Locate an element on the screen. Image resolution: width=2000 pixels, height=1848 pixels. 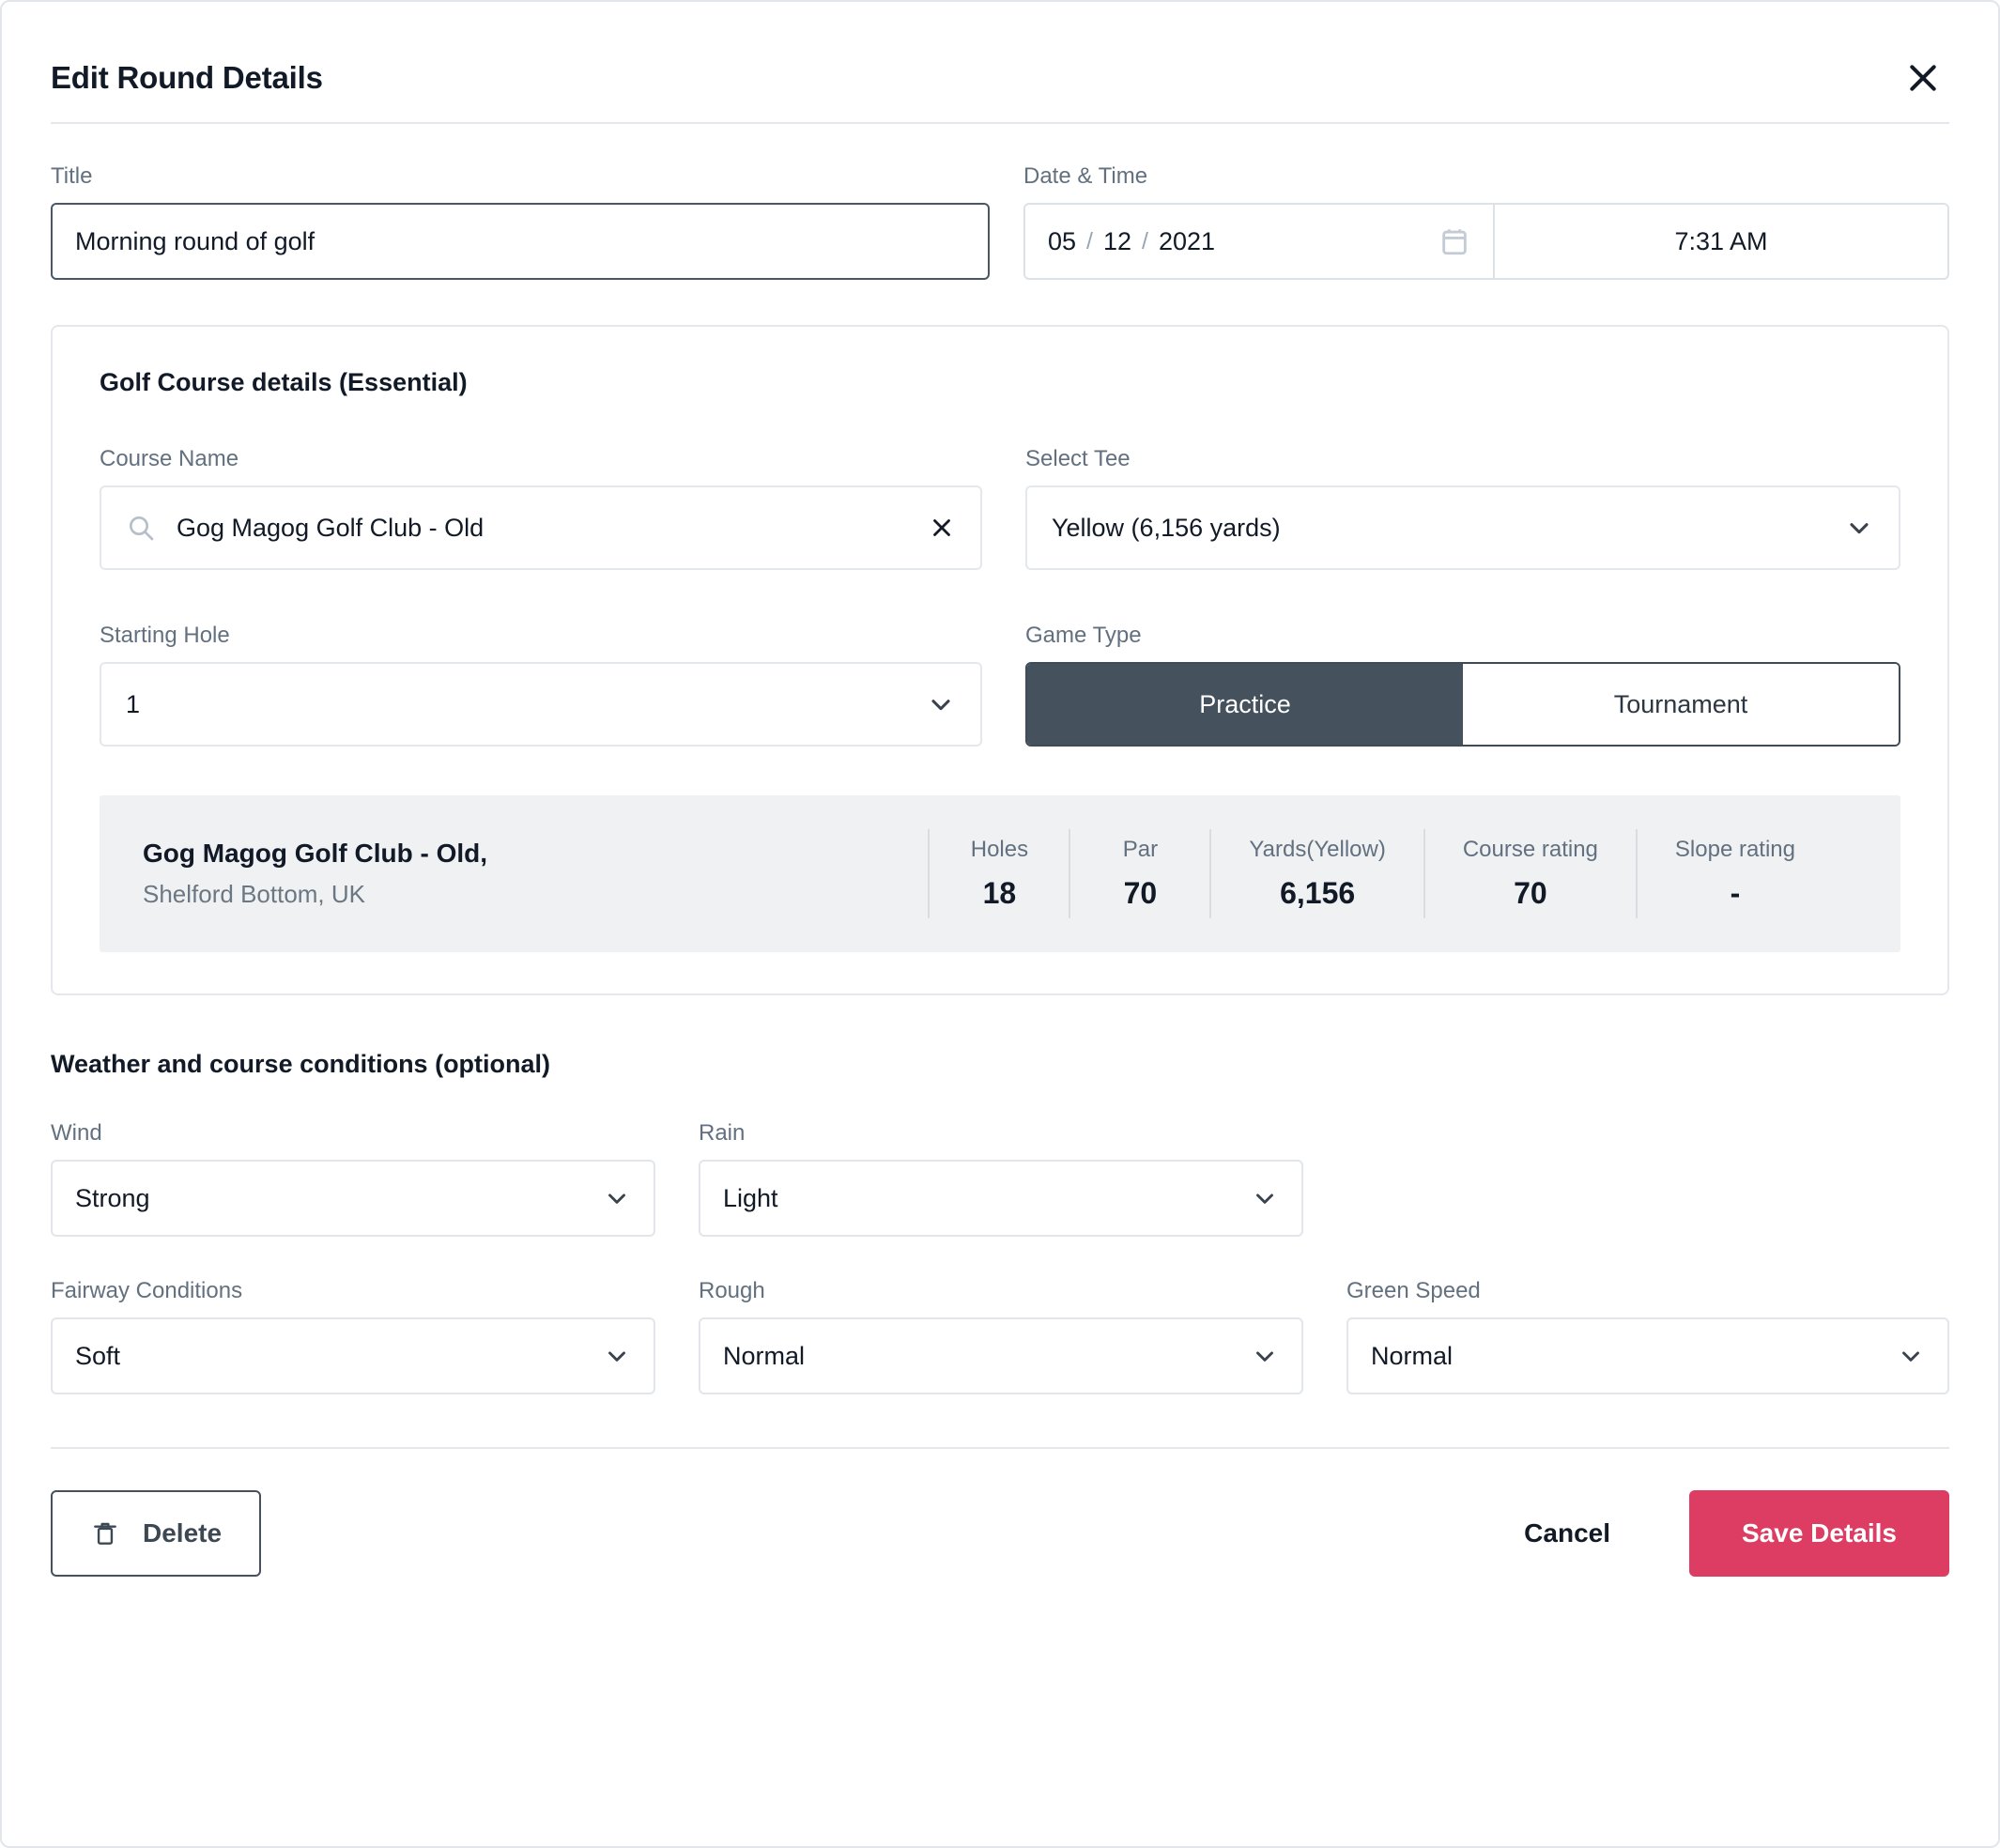
title-input: Morning round of golf is located at coordinates (520, 241).